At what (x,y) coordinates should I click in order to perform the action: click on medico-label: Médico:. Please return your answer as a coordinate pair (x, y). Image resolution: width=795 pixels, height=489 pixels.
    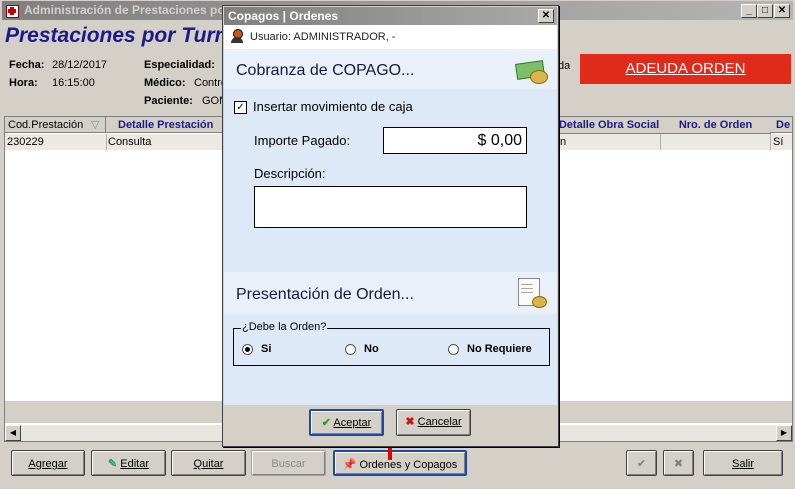
    Looking at the image, I should click on (165, 83).